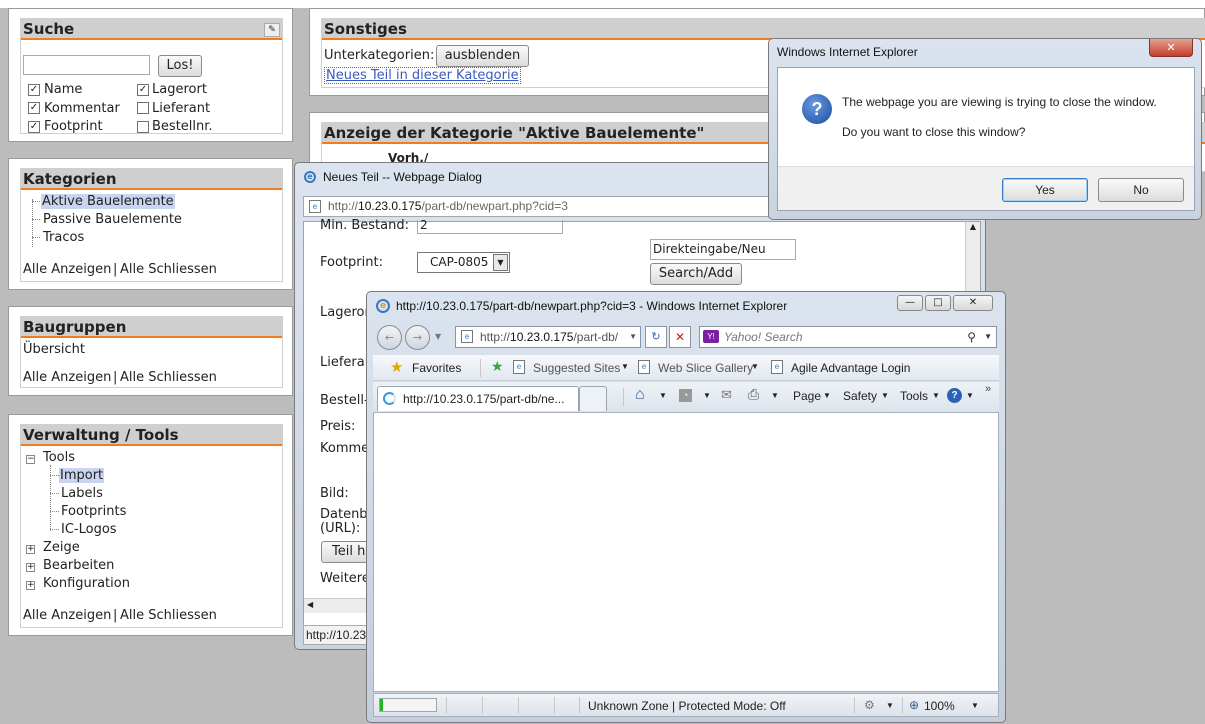 This screenshot has height=724, width=1205. Describe the element at coordinates (59, 457) in the screenshot. I see `tree-node-tools: Tools` at that location.